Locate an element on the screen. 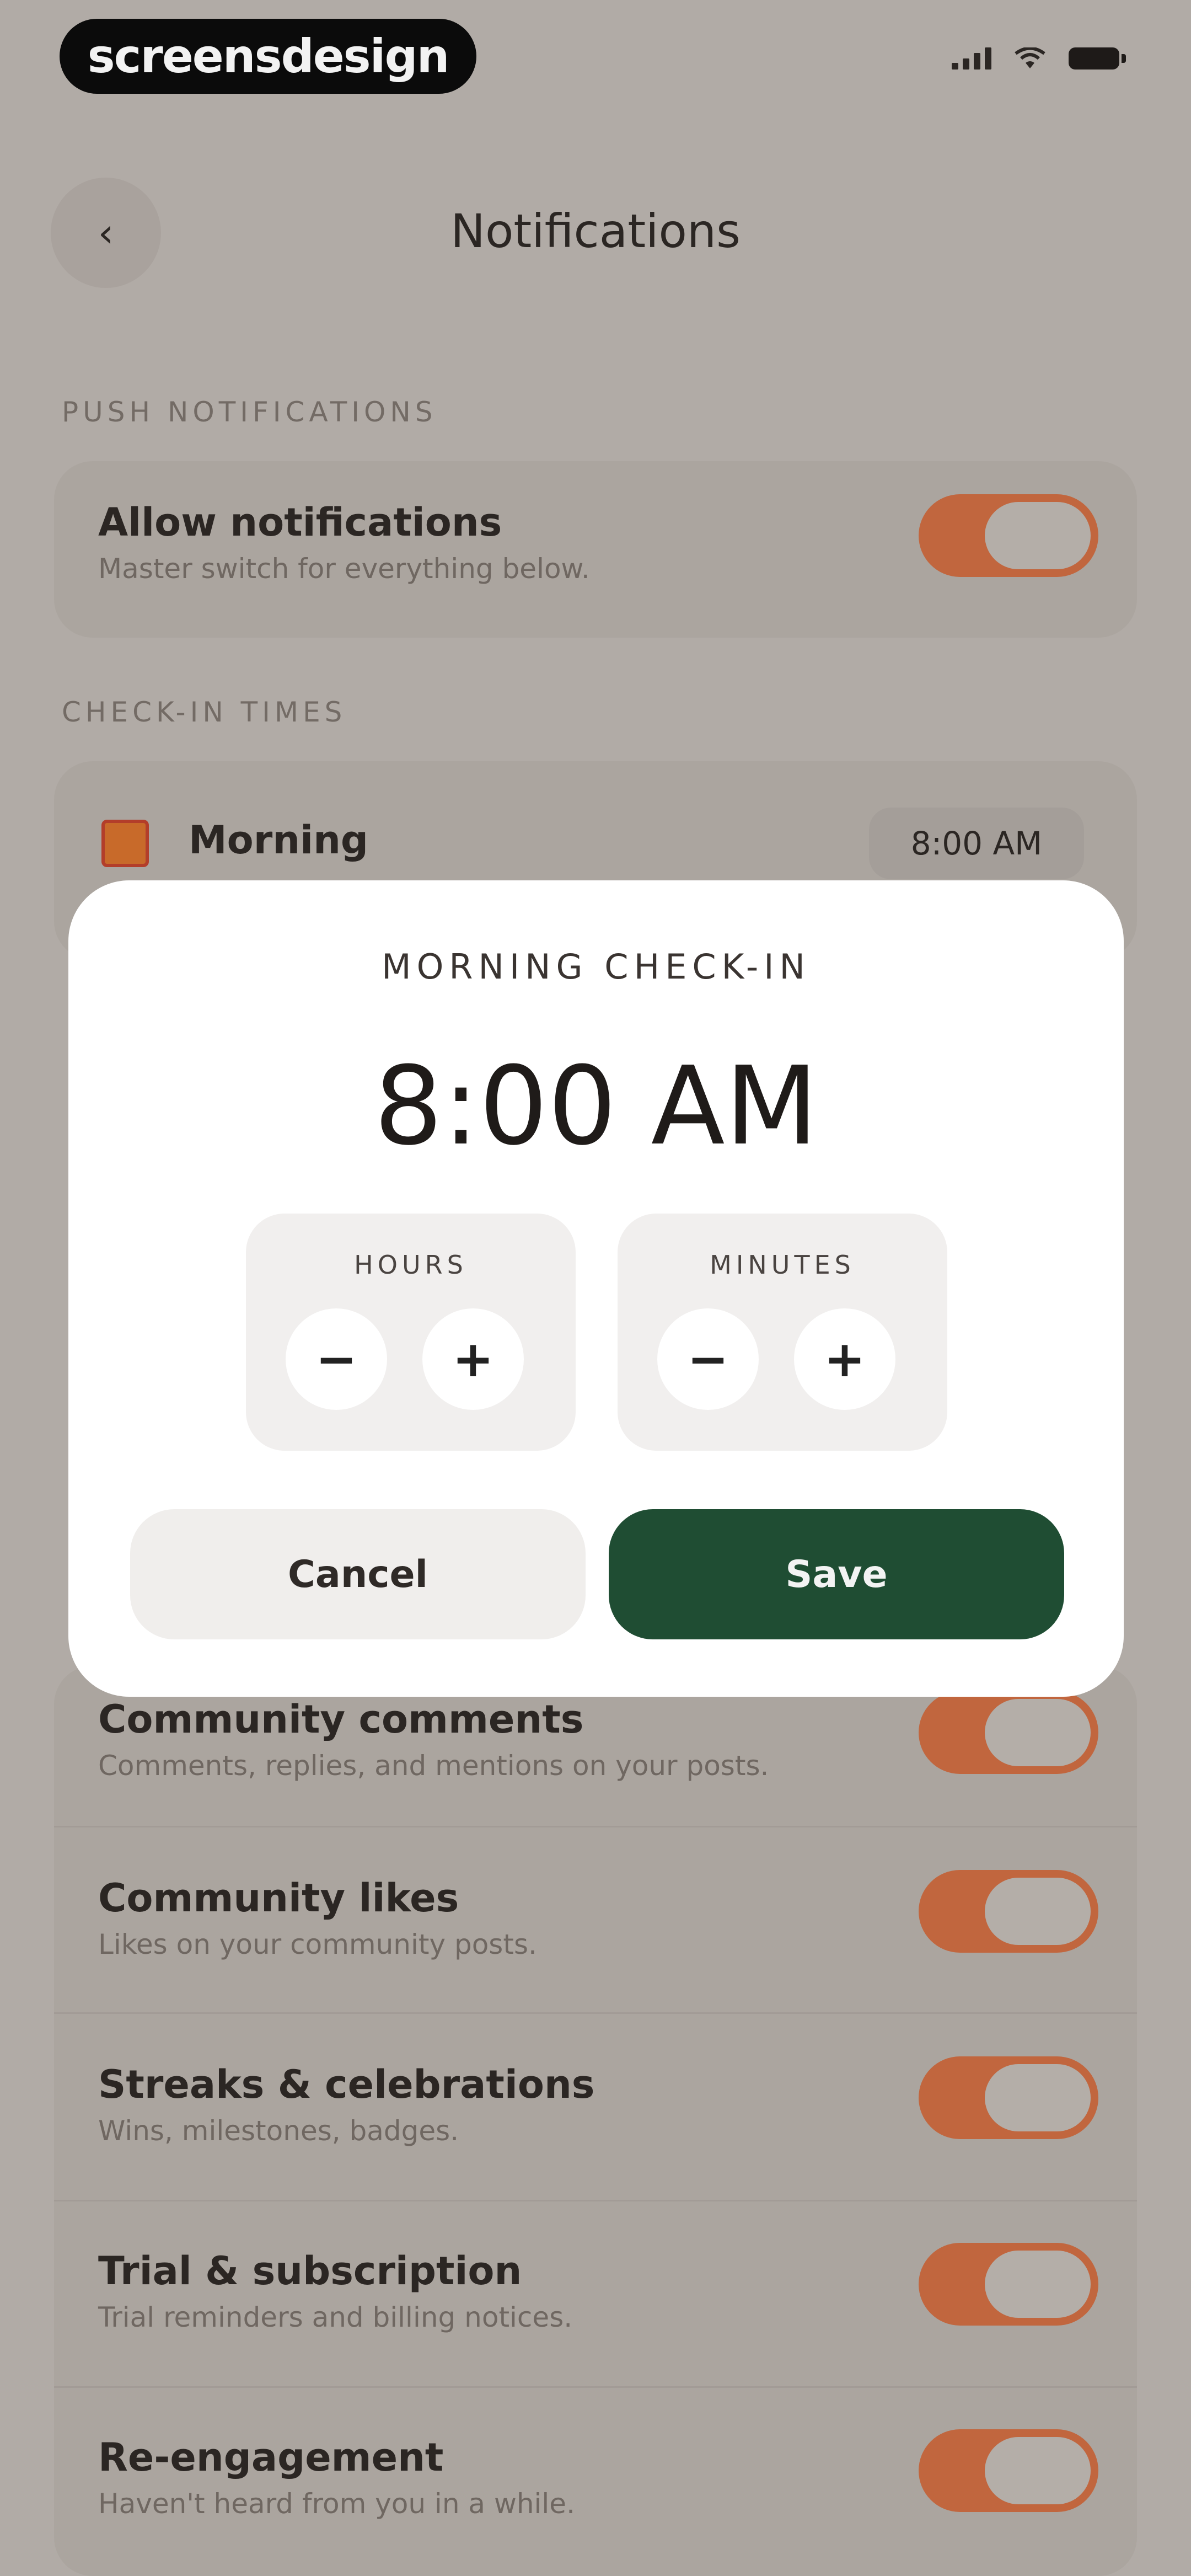 Image resolution: width=1191 pixels, height=2576 pixels. allow-notifications-toggle is located at coordinates (1008, 535).